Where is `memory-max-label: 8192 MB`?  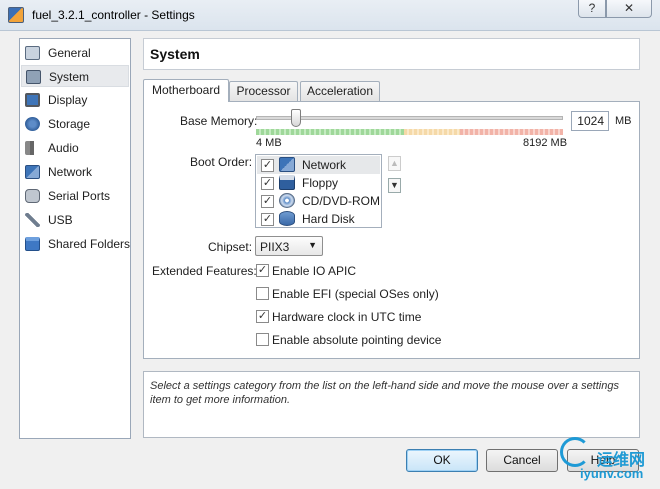 memory-max-label: 8192 MB is located at coordinates (545, 143).